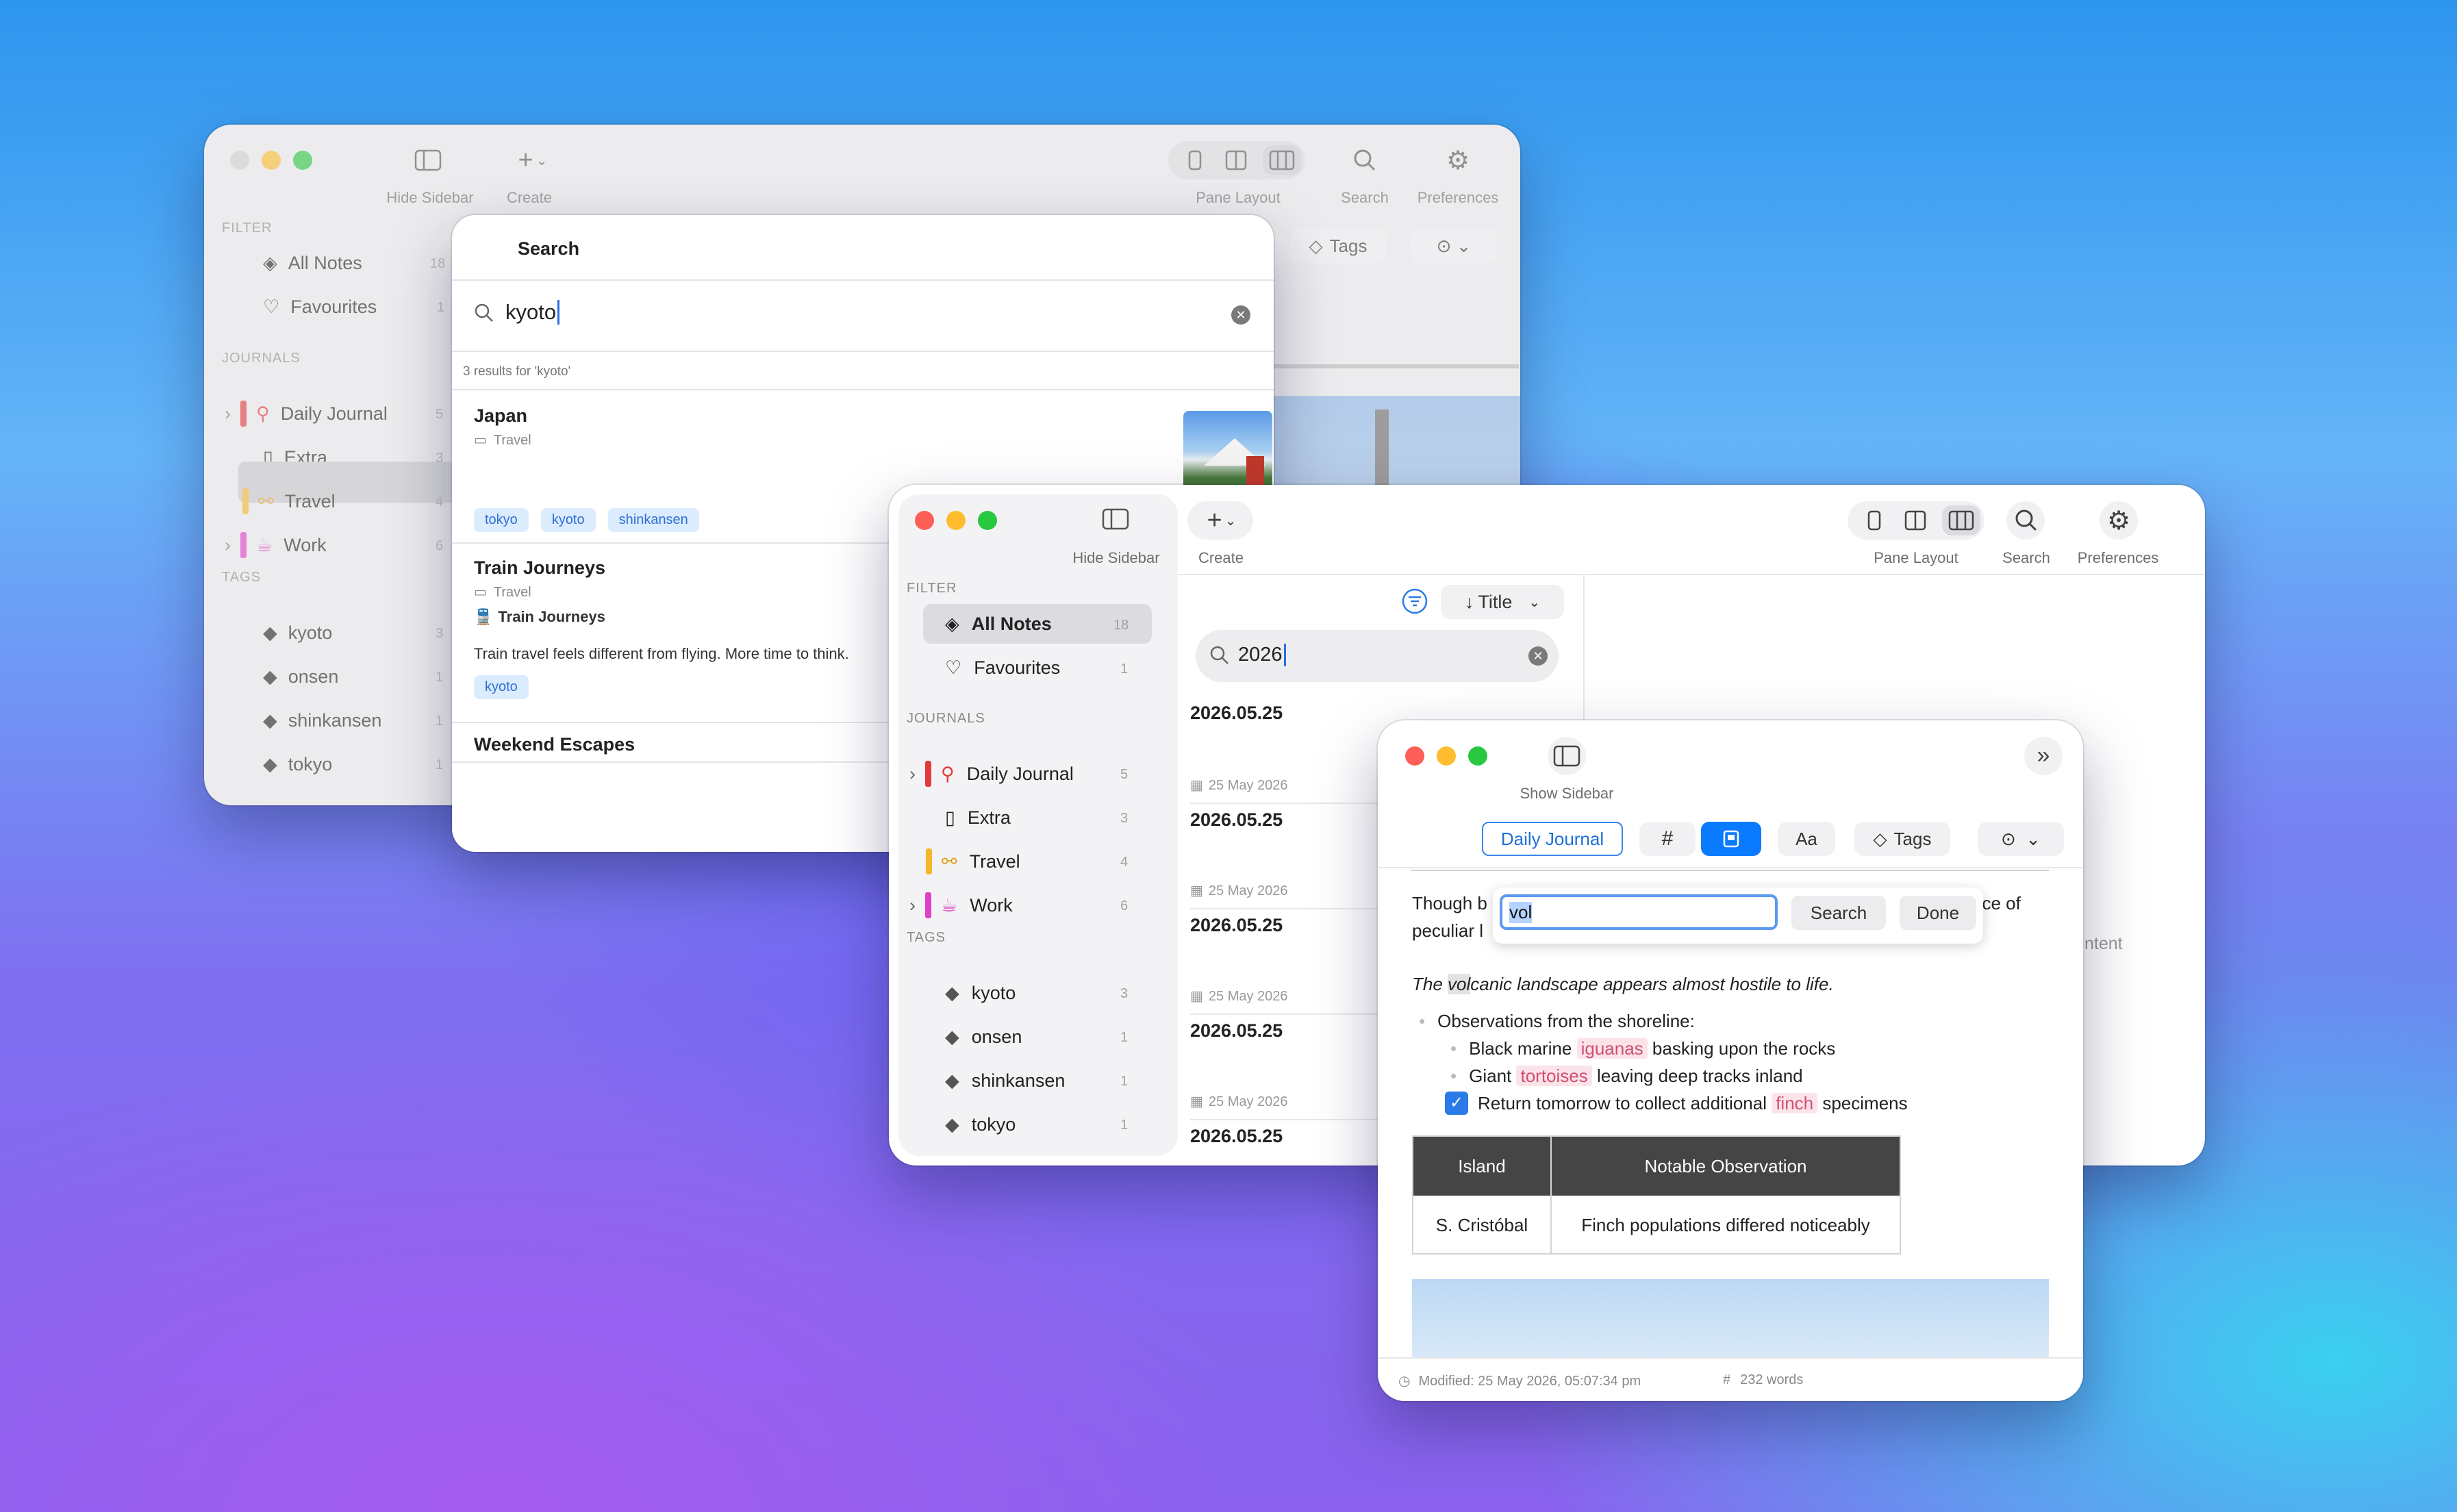 The width and height of the screenshot is (2457, 1512). What do you see at coordinates (1502, 602) in the screenshot?
I see `sort-button: ↓ Title ⌄` at bounding box center [1502, 602].